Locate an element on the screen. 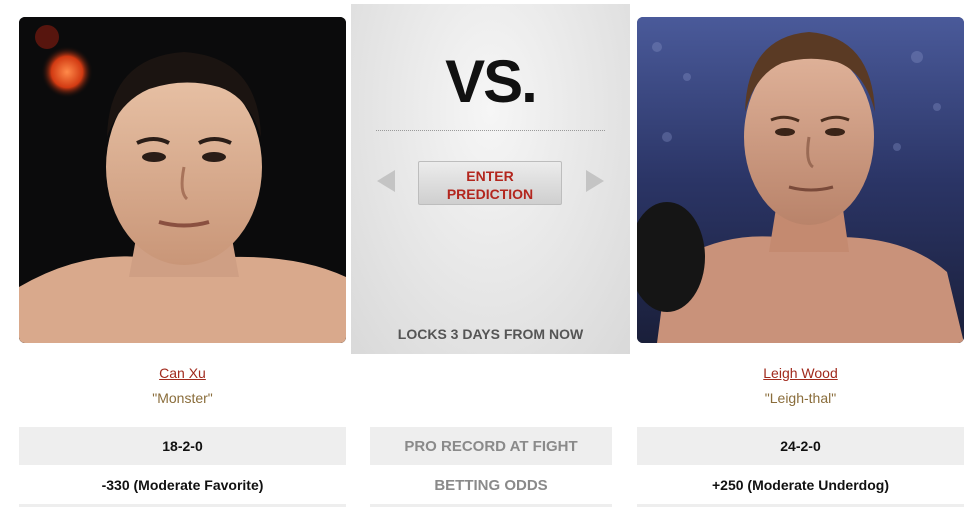 The image size is (980, 508). triangle-right-icon is located at coordinates (595, 181).